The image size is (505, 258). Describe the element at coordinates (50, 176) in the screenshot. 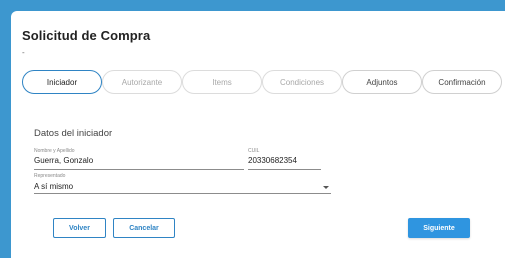

I see `represented-label: Representado` at that location.